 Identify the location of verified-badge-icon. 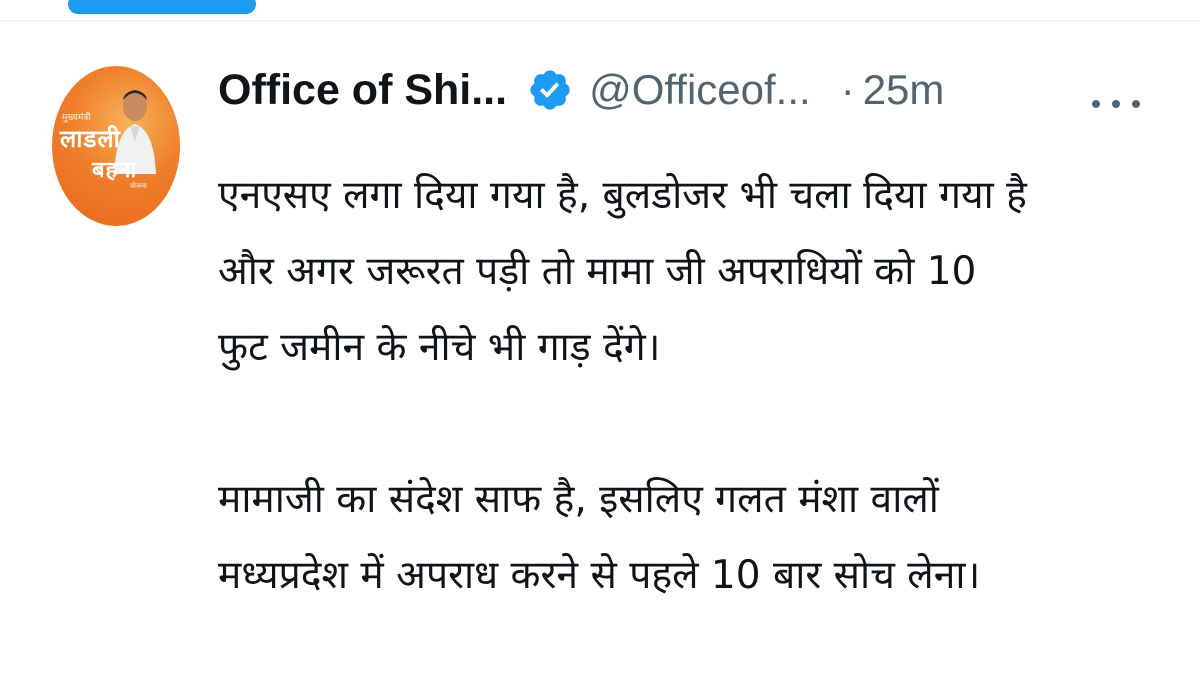
(550, 90).